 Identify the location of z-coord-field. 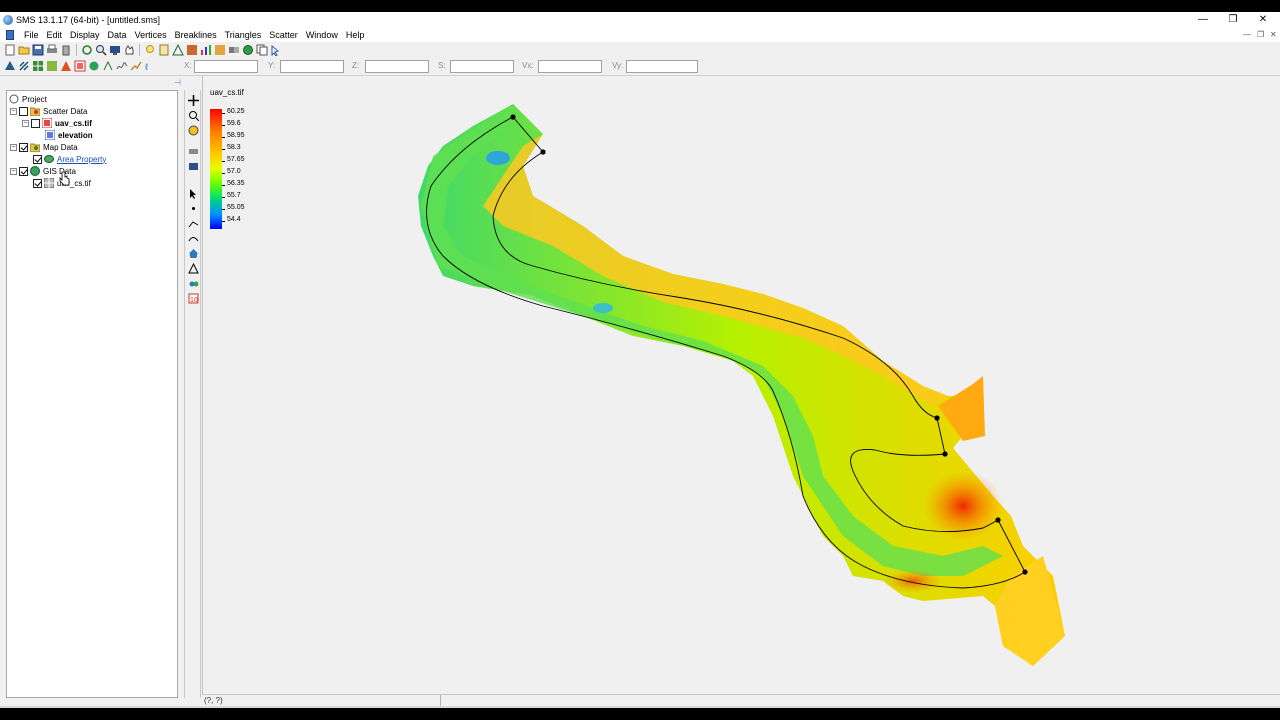
(397, 66).